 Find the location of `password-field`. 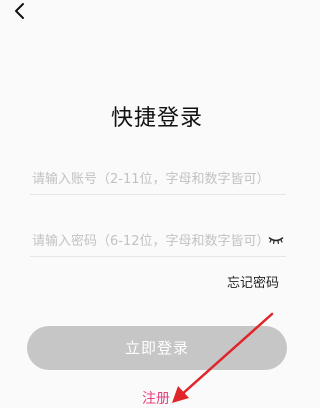

password-field is located at coordinates (158, 242).